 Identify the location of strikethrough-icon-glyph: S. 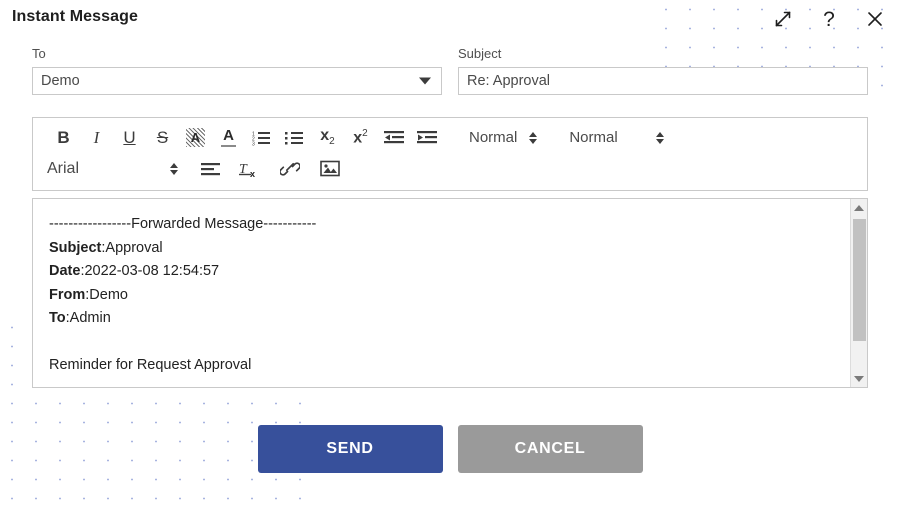
(162, 137).